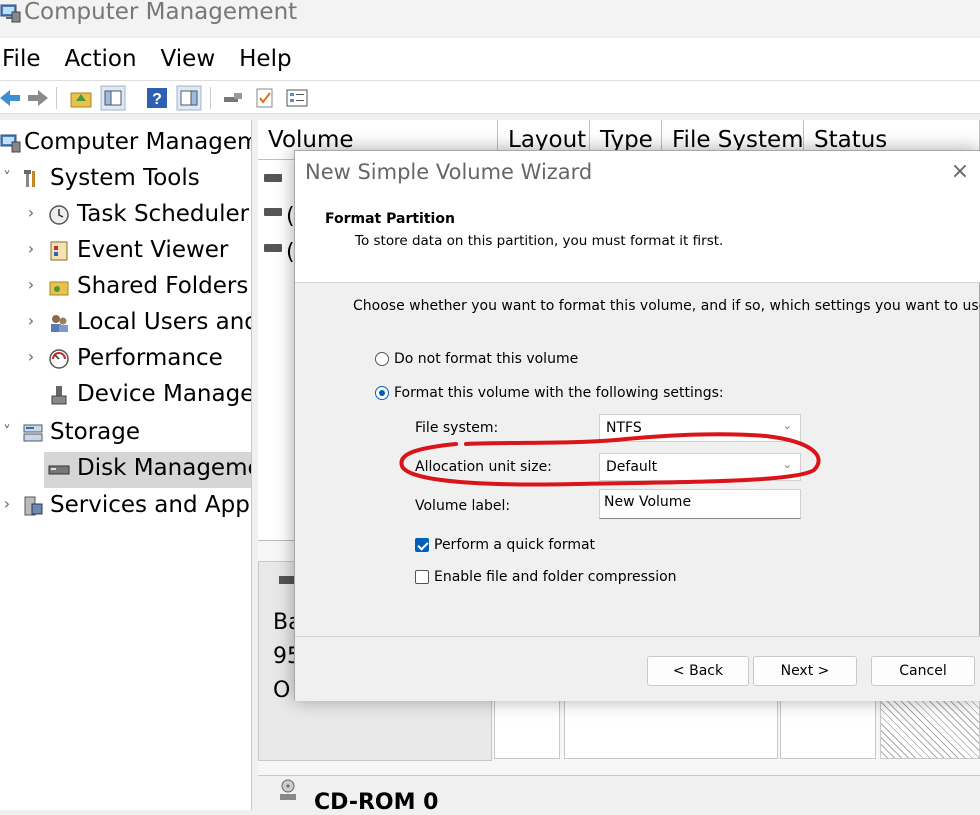 The width and height of the screenshot is (980, 815). Describe the element at coordinates (463, 506) in the screenshot. I see `volume-label-label: Volume label:` at that location.